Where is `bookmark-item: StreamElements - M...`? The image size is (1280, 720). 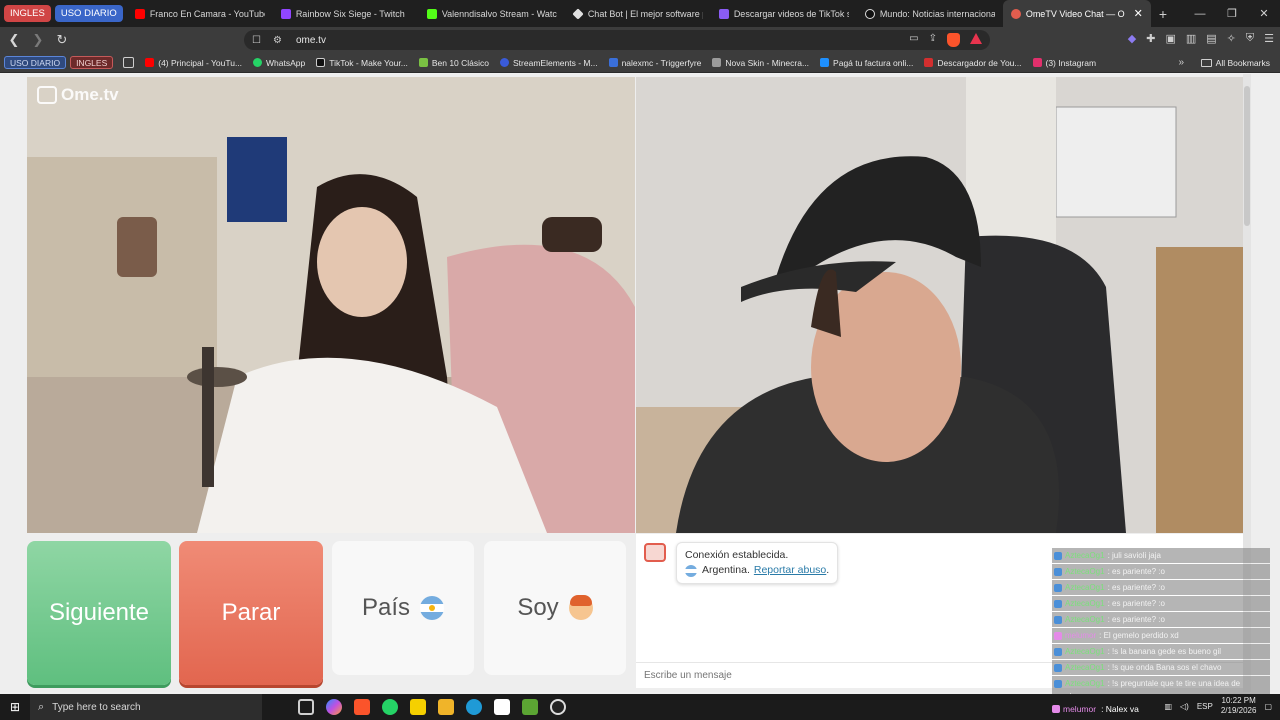 bookmark-item: StreamElements - M... is located at coordinates (549, 63).